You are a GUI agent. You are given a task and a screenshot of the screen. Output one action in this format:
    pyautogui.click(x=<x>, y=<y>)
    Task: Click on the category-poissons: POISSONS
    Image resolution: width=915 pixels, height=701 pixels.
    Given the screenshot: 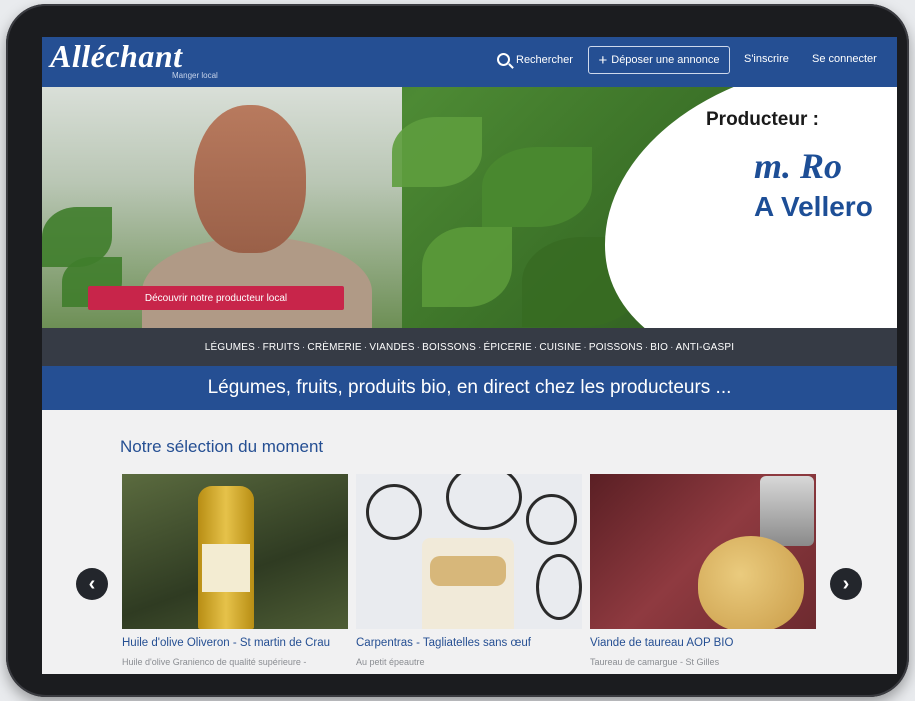 What is the action you would take?
    pyautogui.click(x=616, y=347)
    